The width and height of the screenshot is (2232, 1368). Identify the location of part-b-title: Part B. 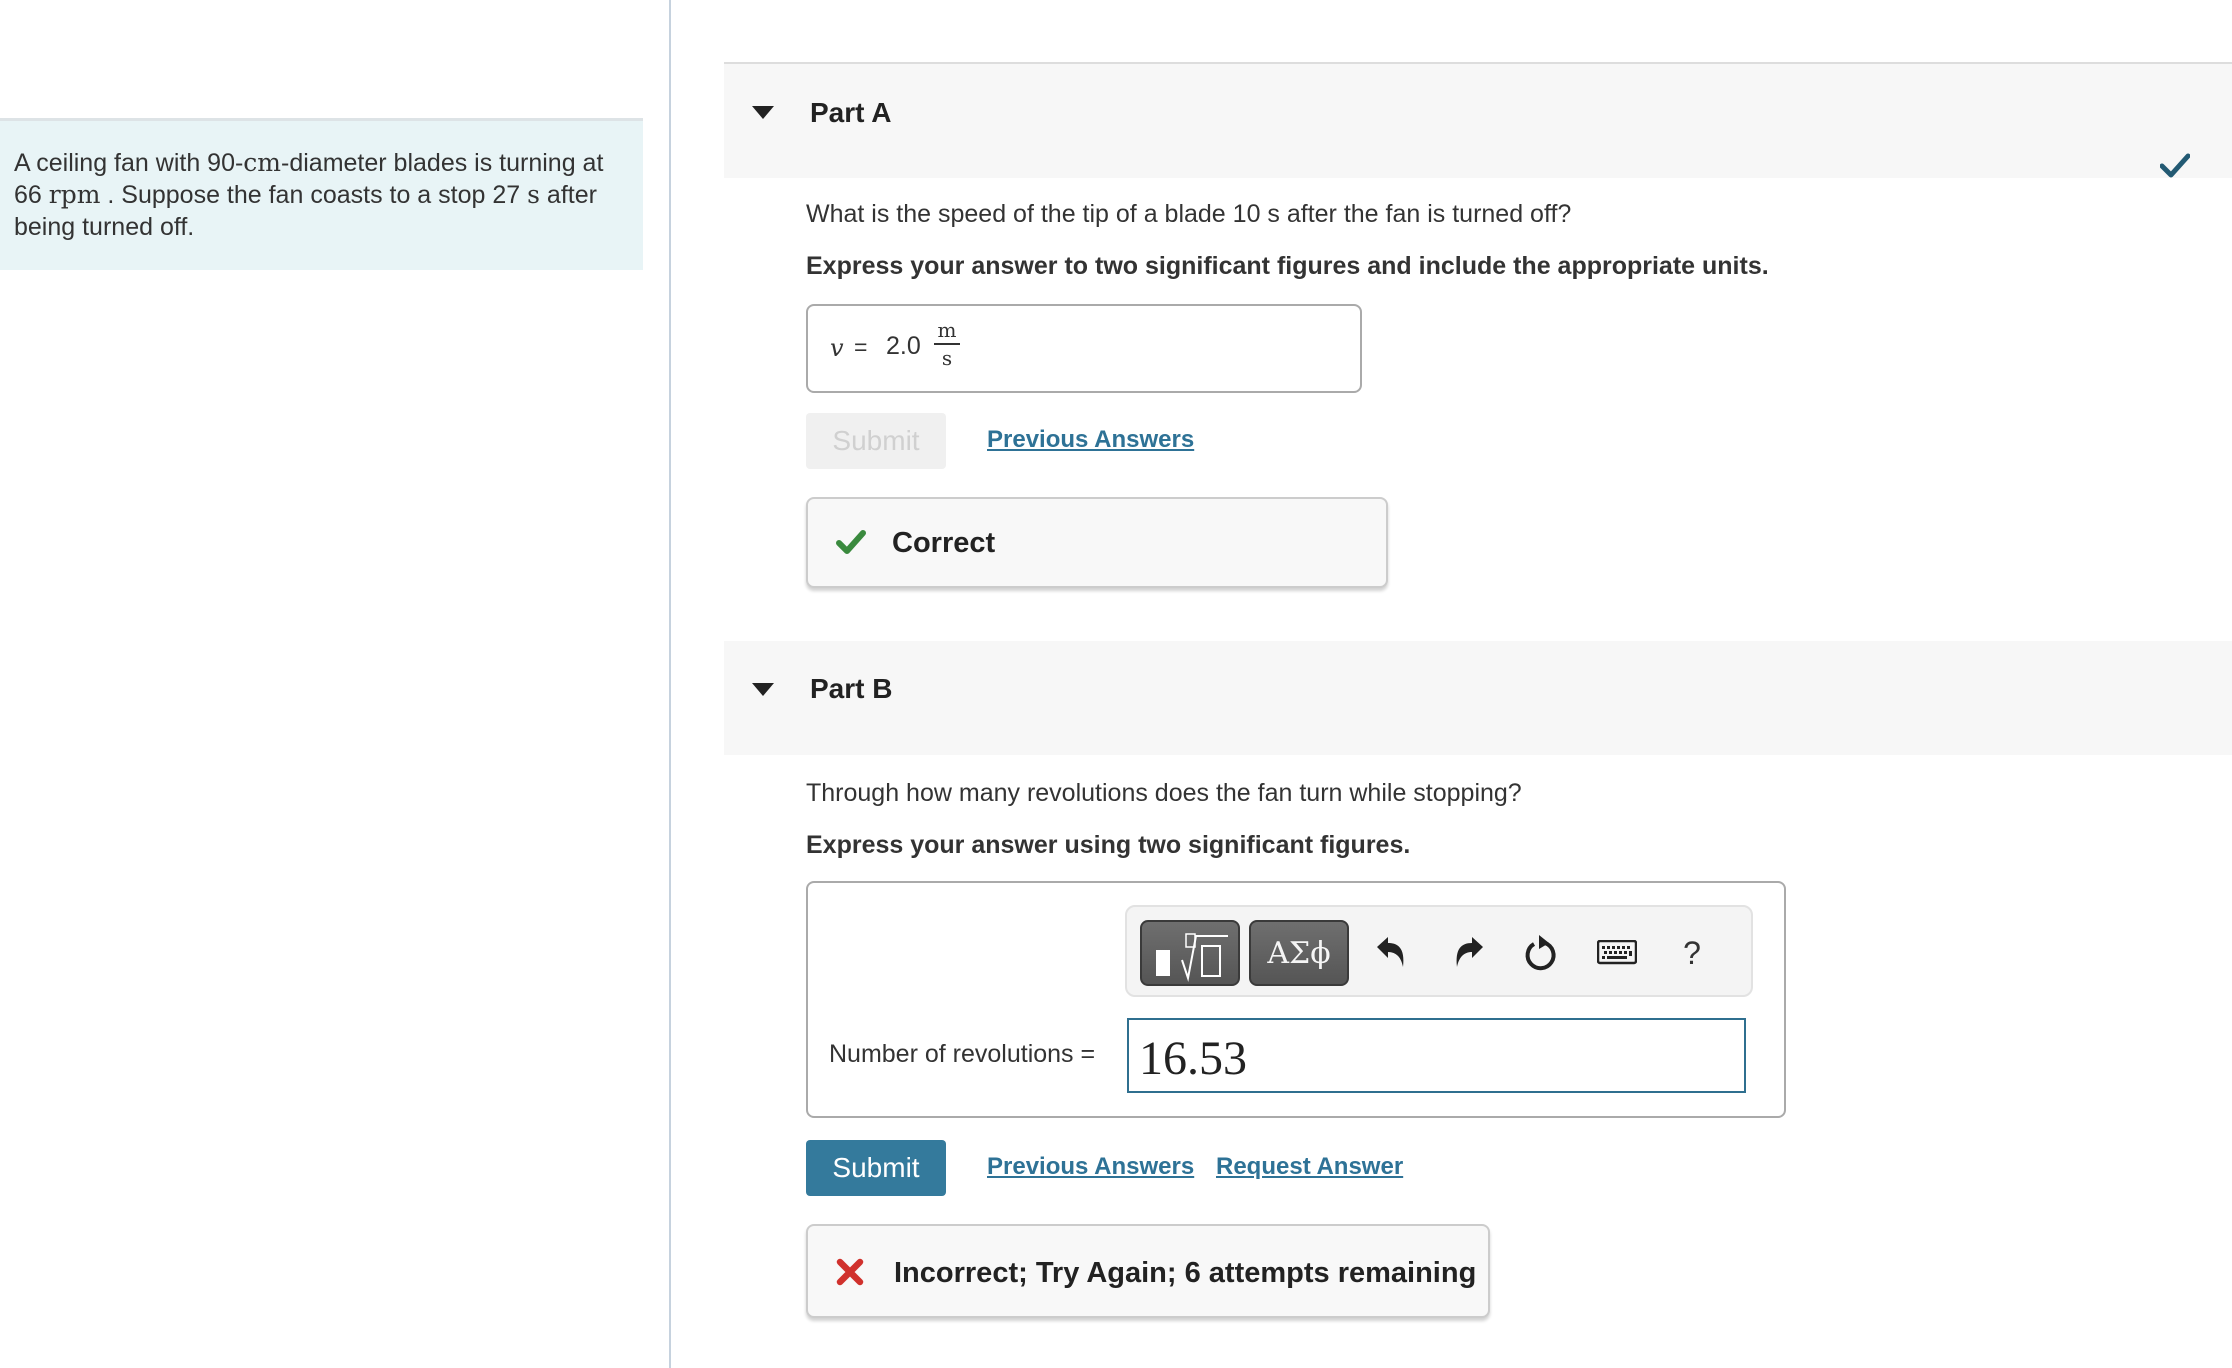
(851, 688).